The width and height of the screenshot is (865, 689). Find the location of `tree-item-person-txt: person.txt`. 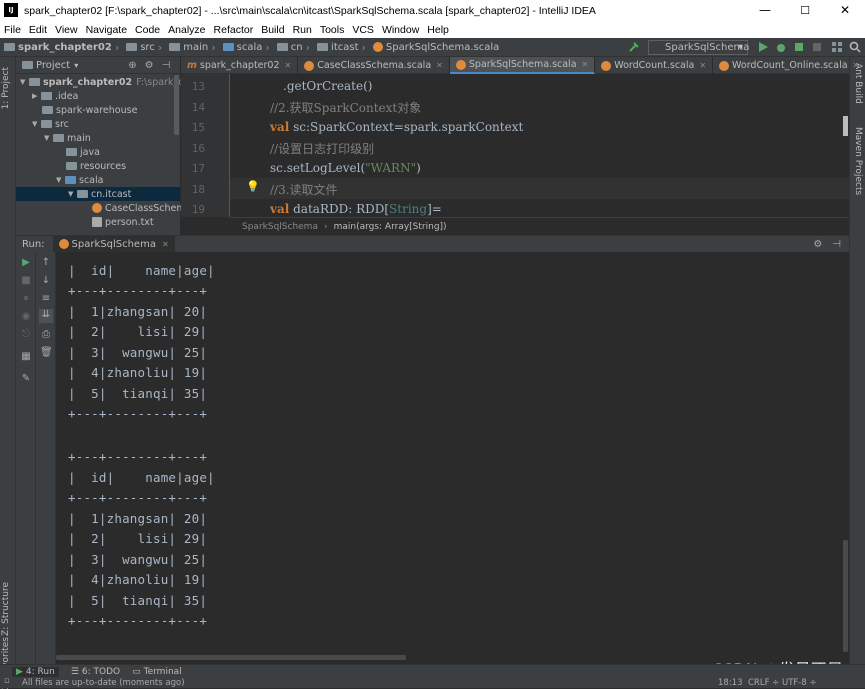

tree-item-person-txt: person.txt is located at coordinates (123, 222).